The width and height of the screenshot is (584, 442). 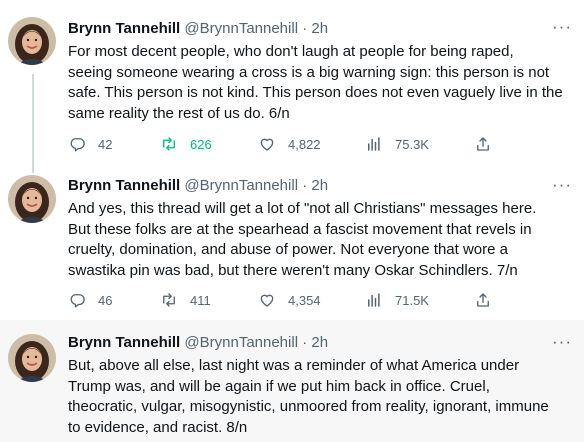 What do you see at coordinates (105, 300) in the screenshot?
I see `reply-count: 46` at bounding box center [105, 300].